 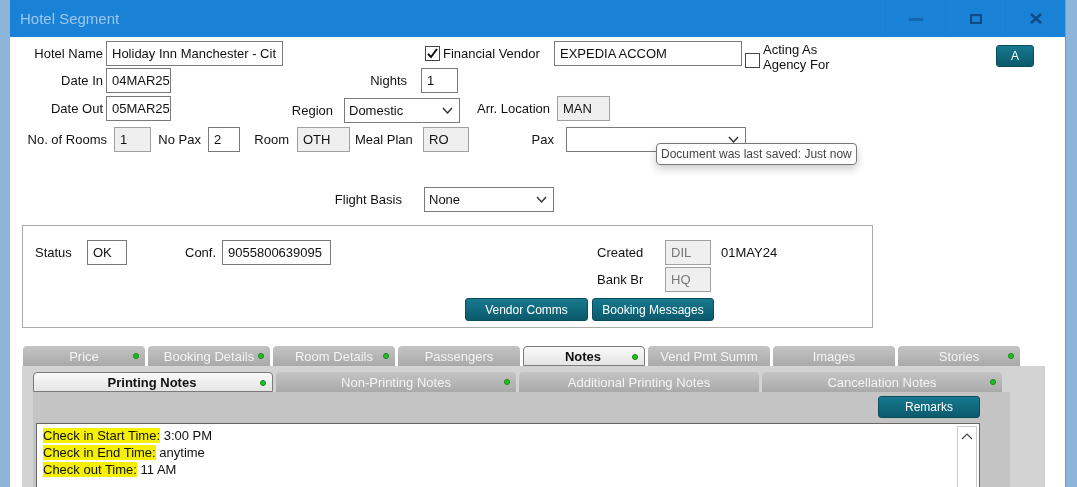 What do you see at coordinates (621, 252) in the screenshot?
I see `field-label: Created` at bounding box center [621, 252].